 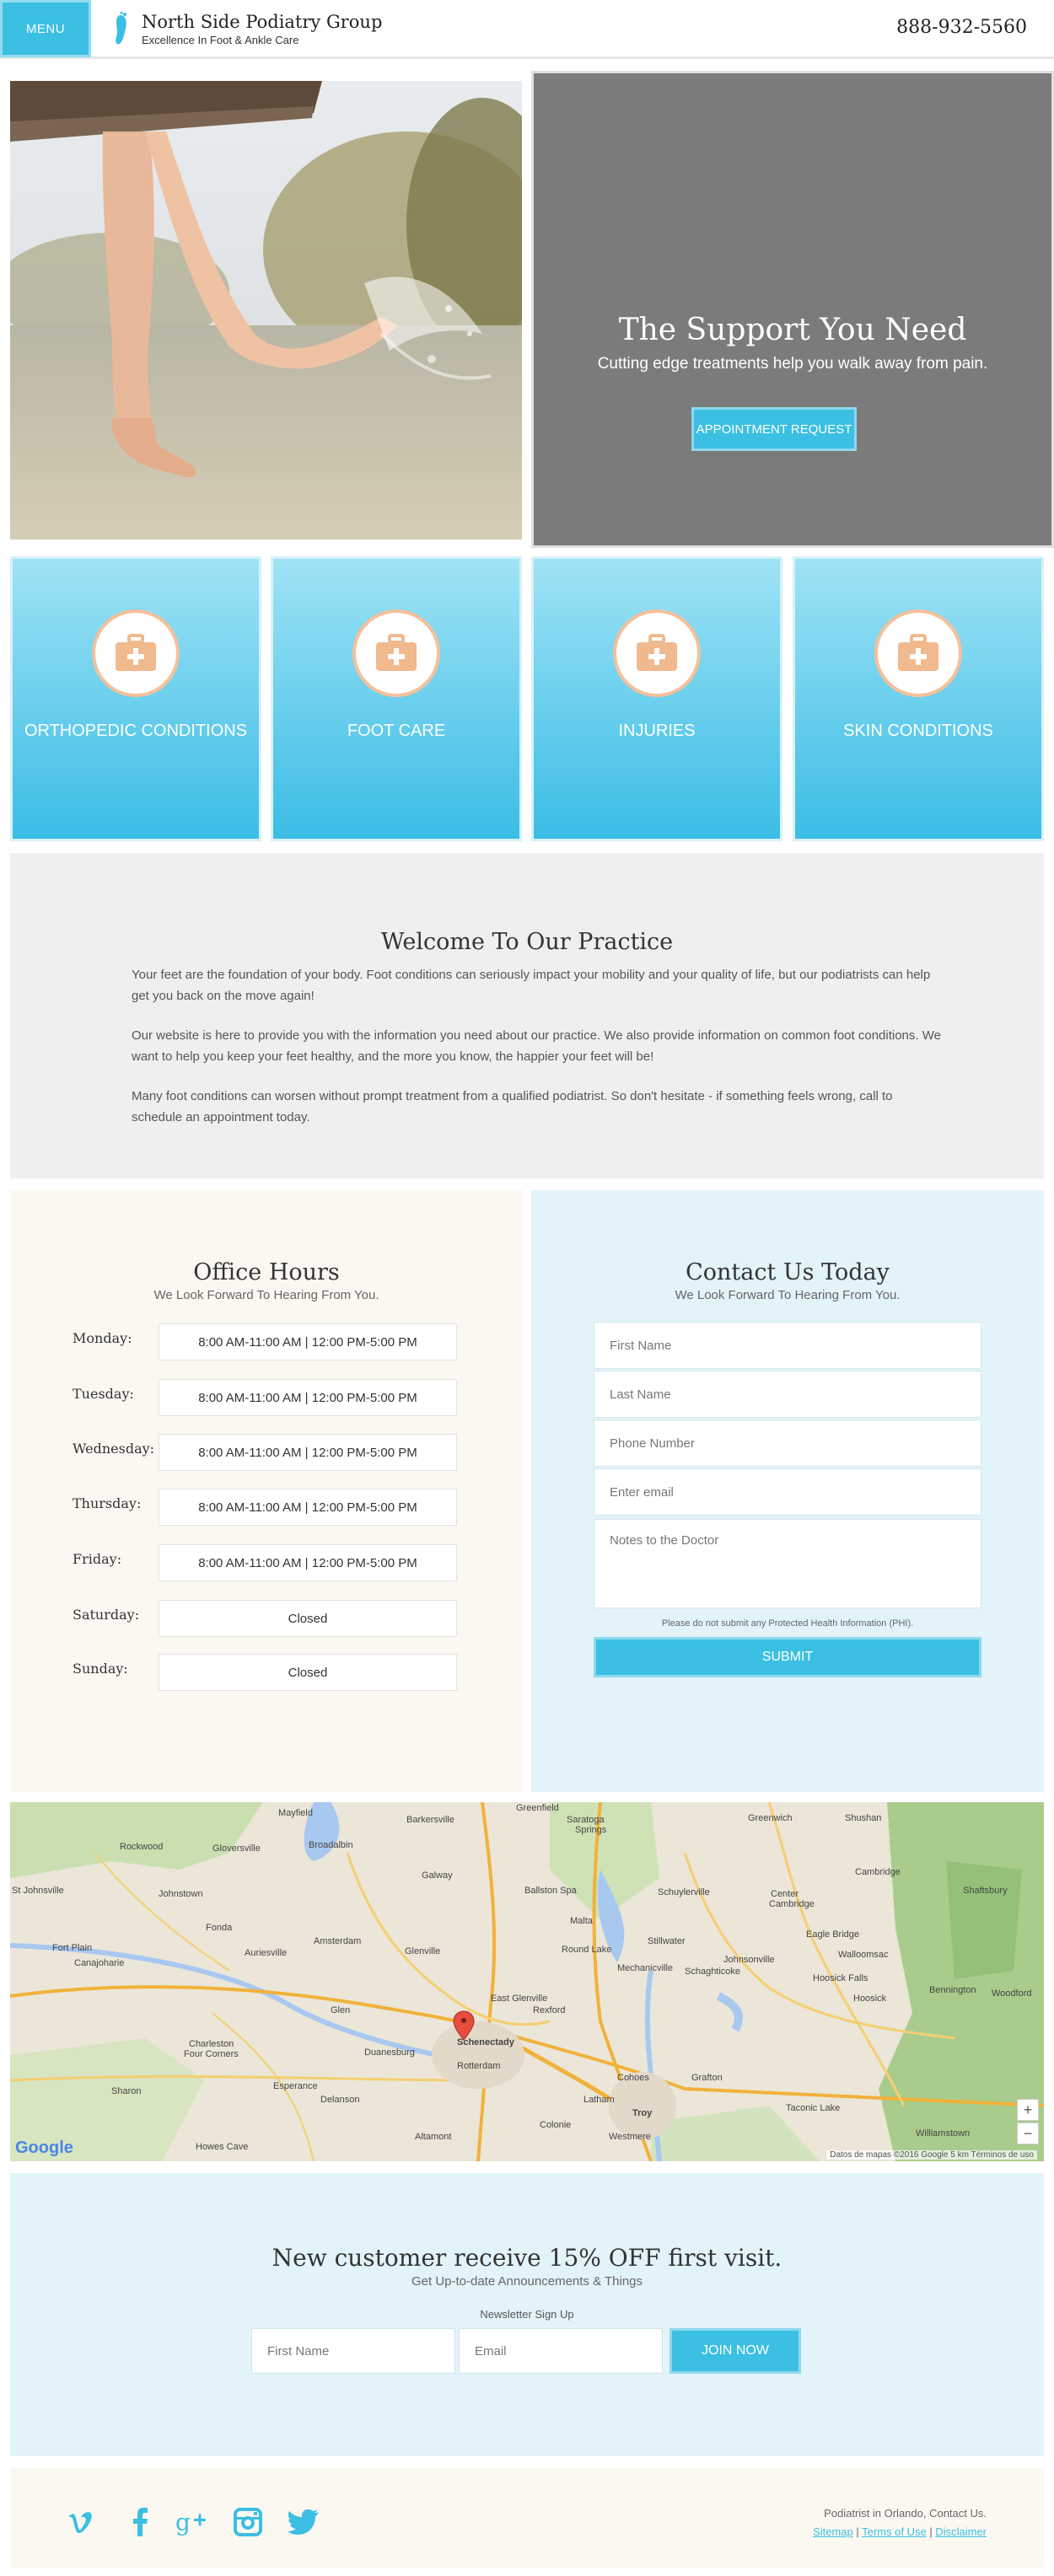 I want to click on svg-text: Canajoharie, so click(x=99, y=1963).